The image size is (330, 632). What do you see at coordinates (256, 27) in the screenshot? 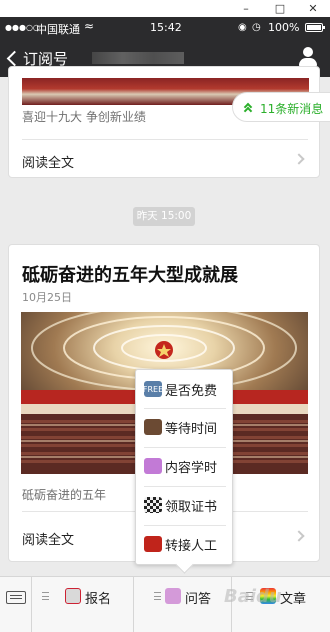
I see `alarm-icon: ◷` at bounding box center [256, 27].